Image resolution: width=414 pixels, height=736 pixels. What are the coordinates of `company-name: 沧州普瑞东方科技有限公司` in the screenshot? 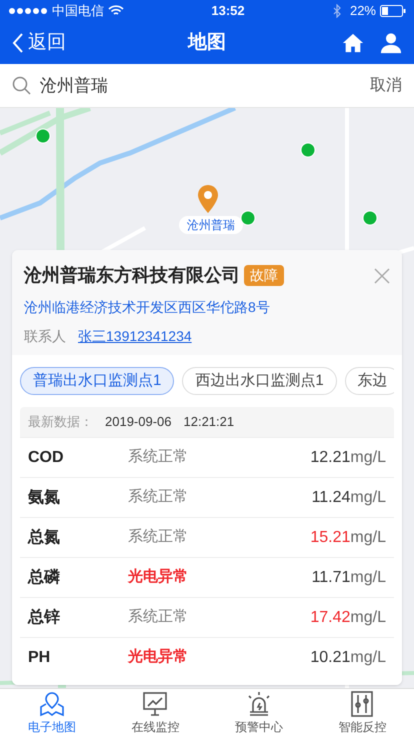 It's located at (132, 275).